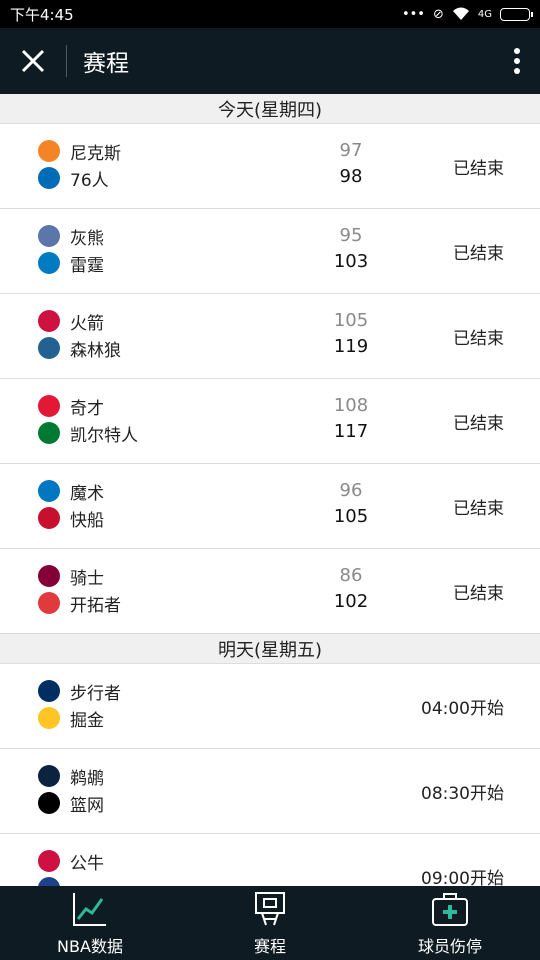  I want to click on game-status: 08:30开始, so click(462, 794).